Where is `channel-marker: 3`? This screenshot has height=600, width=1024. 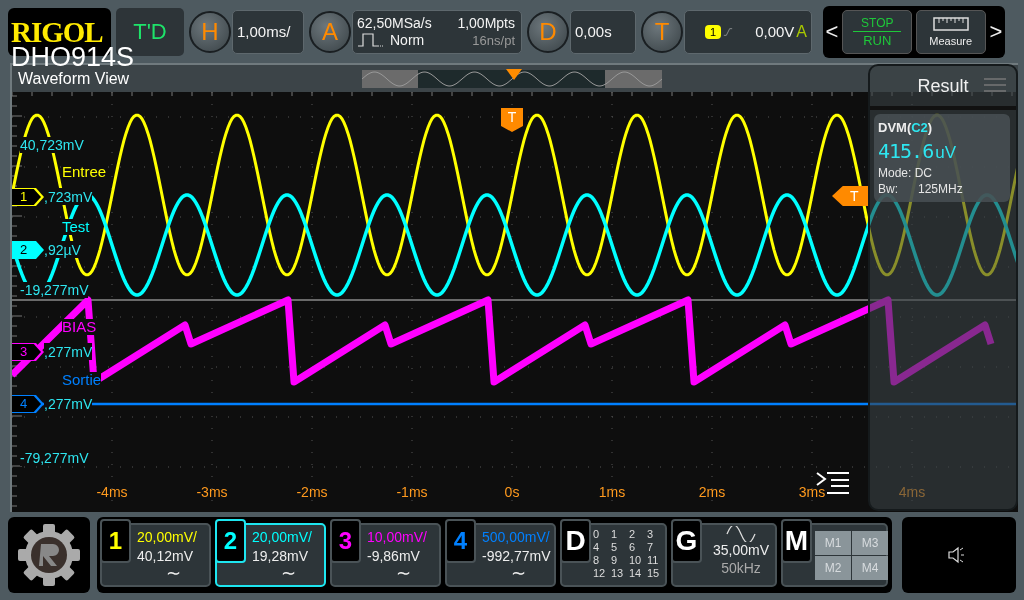 channel-marker: 3 is located at coordinates (28, 352).